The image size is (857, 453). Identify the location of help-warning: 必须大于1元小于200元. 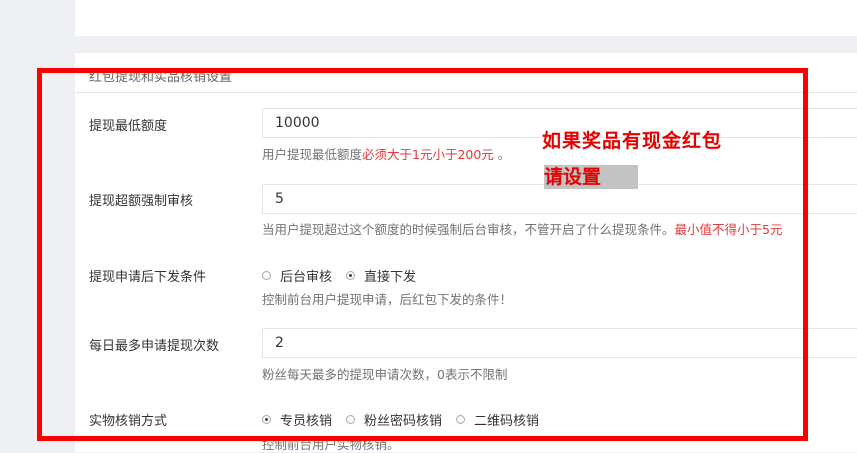
(428, 154).